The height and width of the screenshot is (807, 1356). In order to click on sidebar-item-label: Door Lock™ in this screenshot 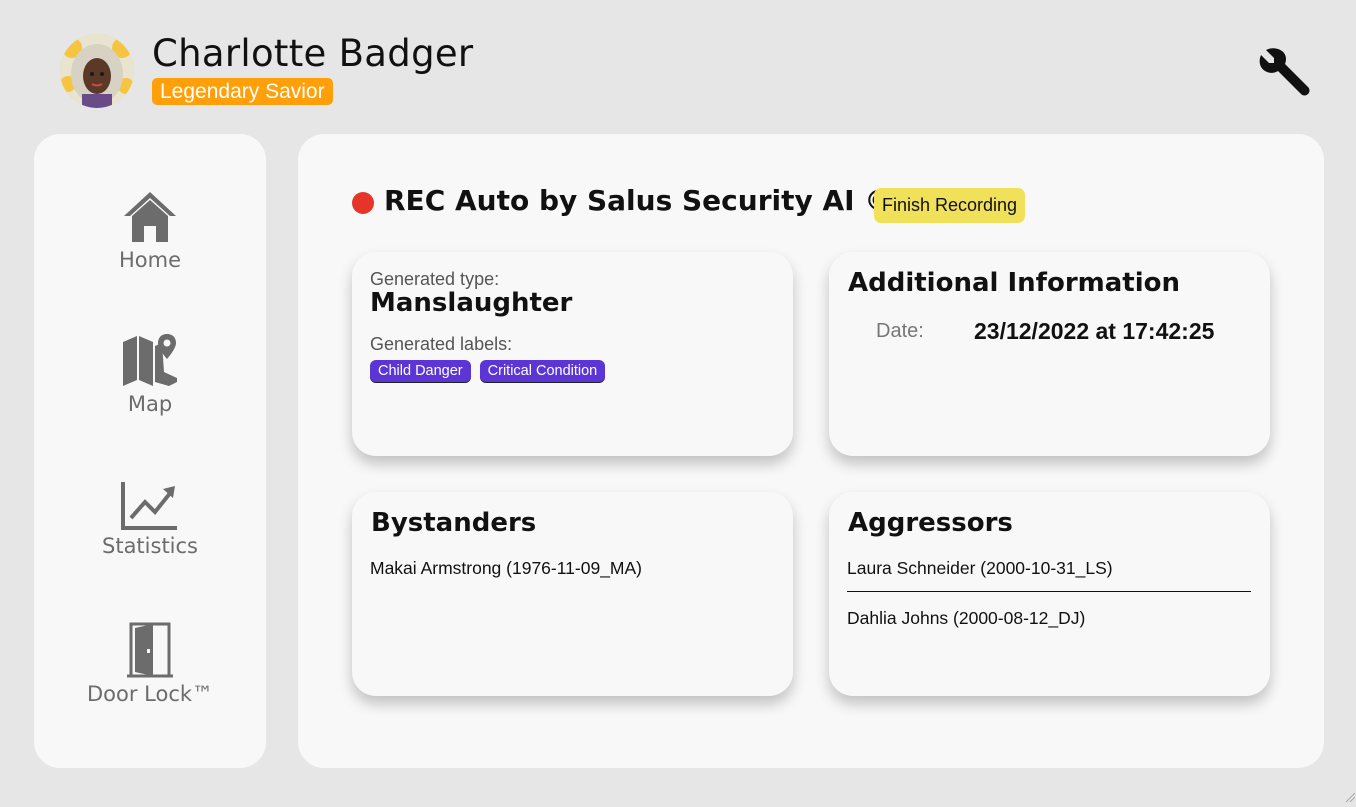, I will do `click(150, 694)`.